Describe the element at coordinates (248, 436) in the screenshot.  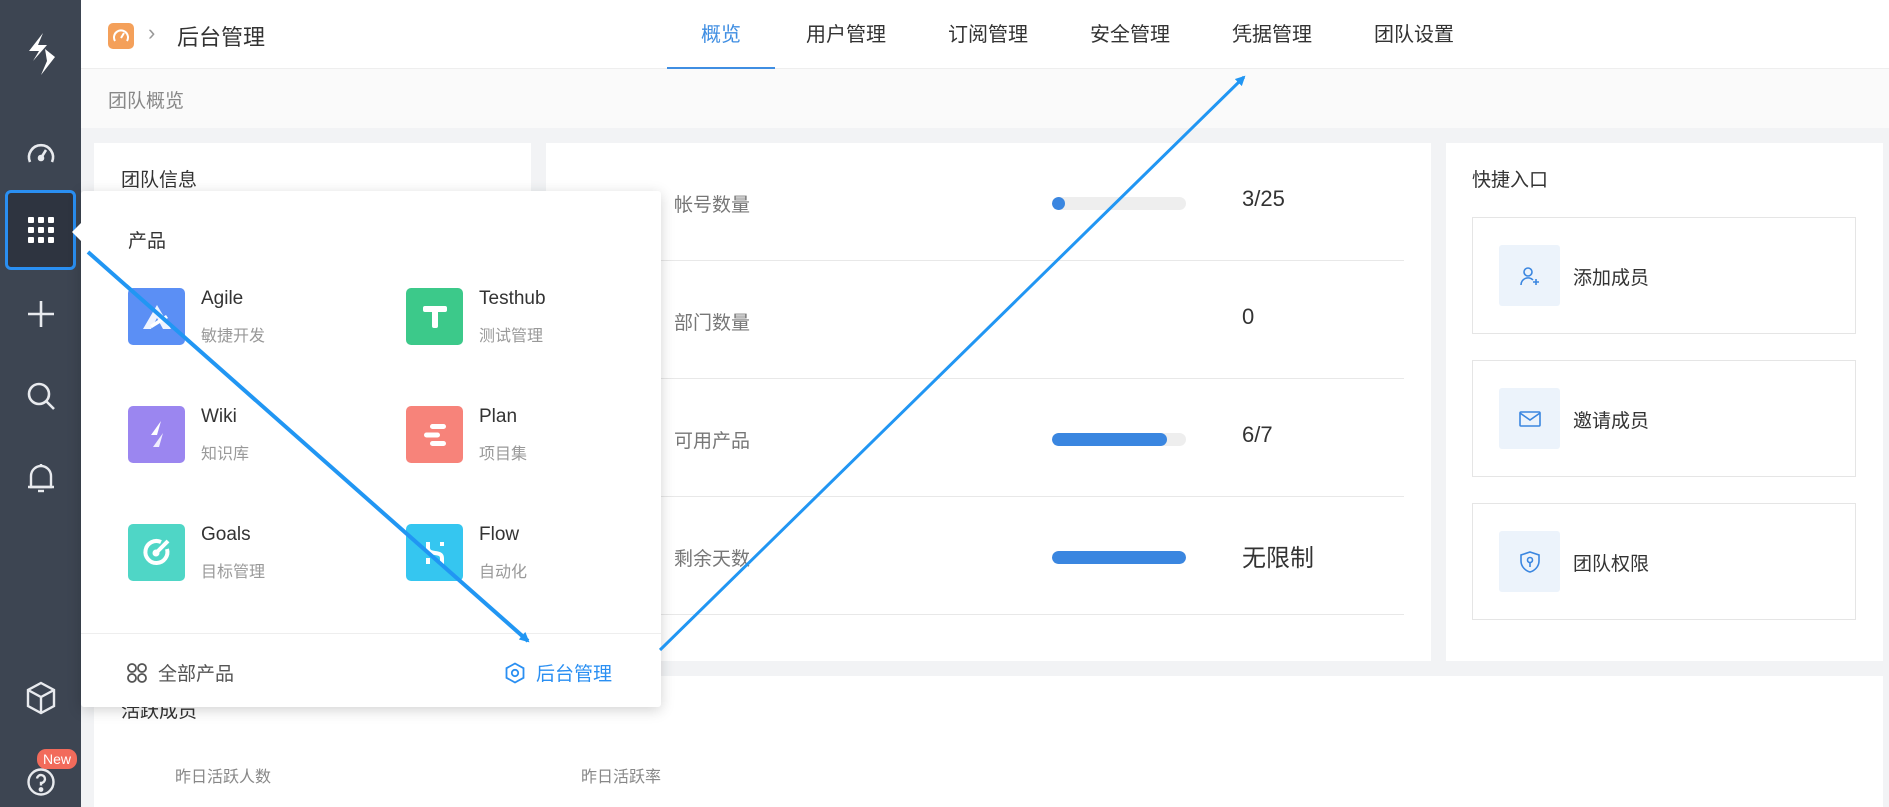
I see `product-wiki: Wiki 知识库` at that location.